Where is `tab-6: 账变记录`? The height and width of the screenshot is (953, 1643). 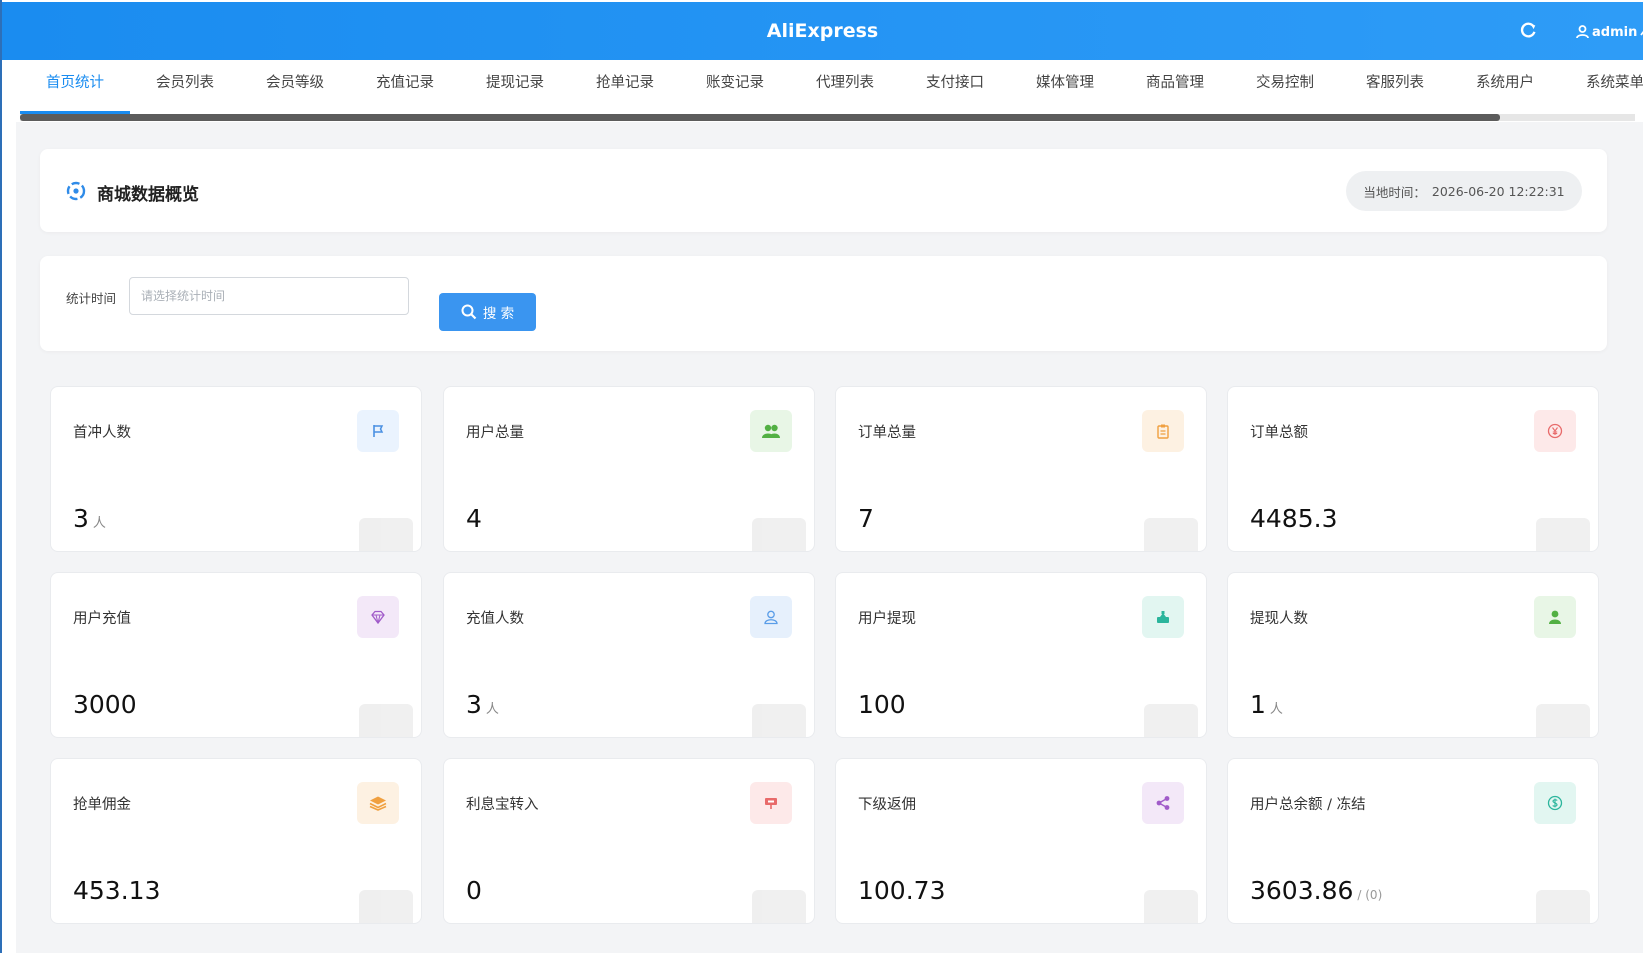 tab-6: 账变记录 is located at coordinates (735, 87).